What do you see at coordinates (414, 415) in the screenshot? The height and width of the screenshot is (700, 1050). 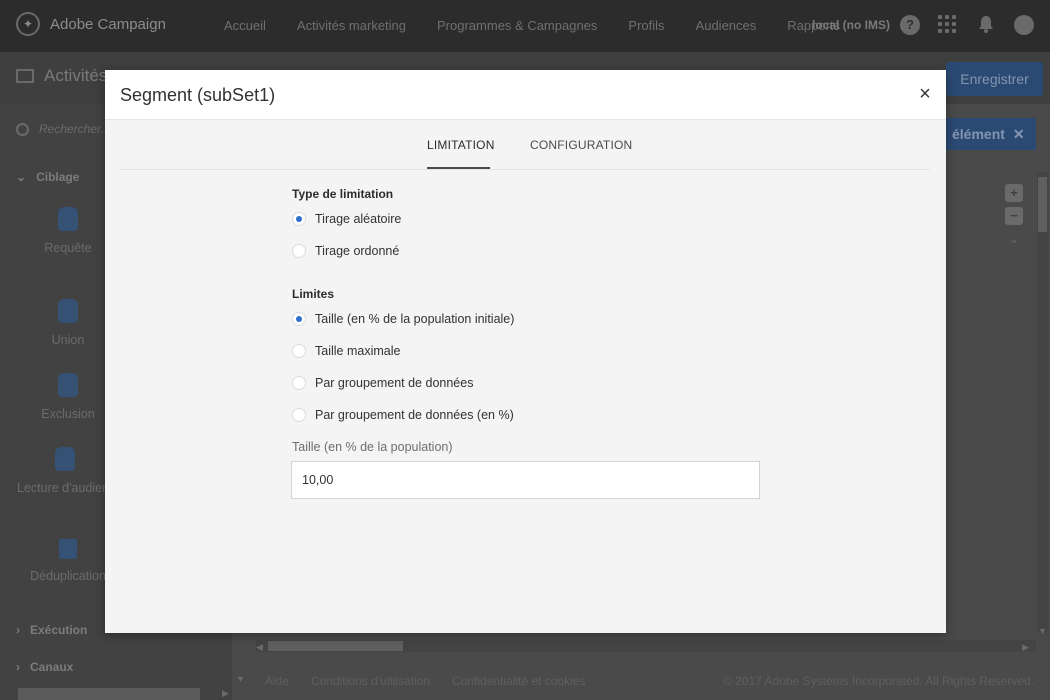 I see `radio-label: Par groupement de données (en %)` at bounding box center [414, 415].